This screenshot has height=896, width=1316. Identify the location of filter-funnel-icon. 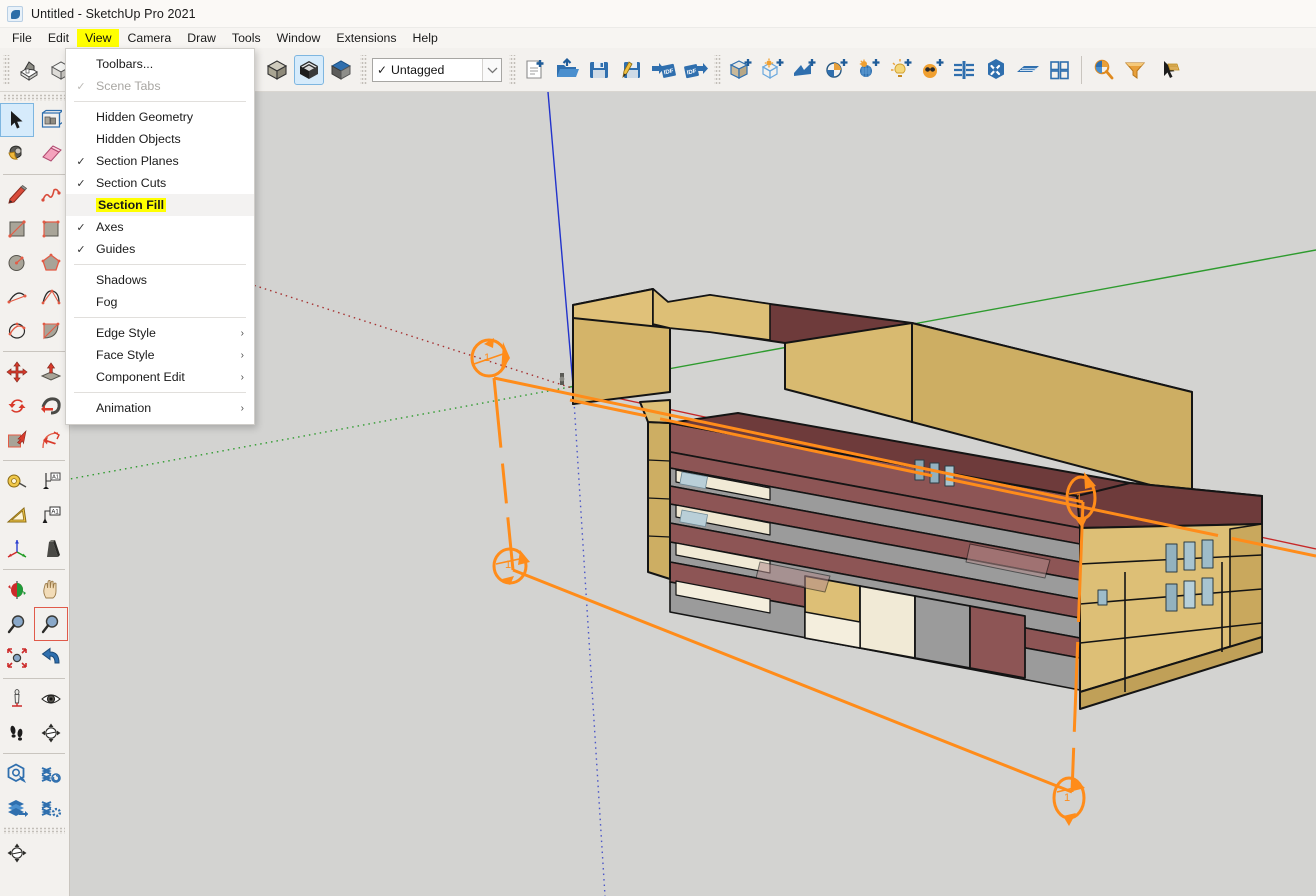
(1135, 70).